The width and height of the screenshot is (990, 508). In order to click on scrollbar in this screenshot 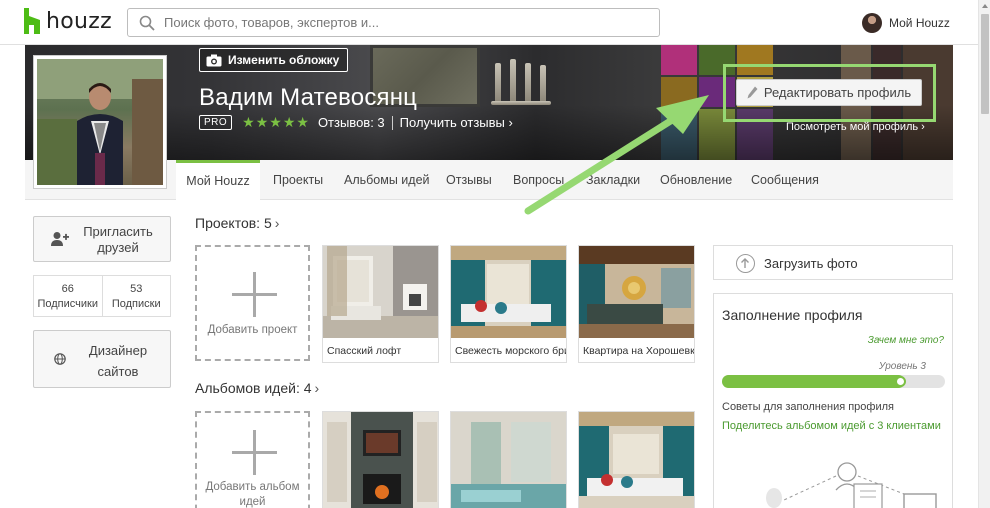, I will do `click(984, 254)`.